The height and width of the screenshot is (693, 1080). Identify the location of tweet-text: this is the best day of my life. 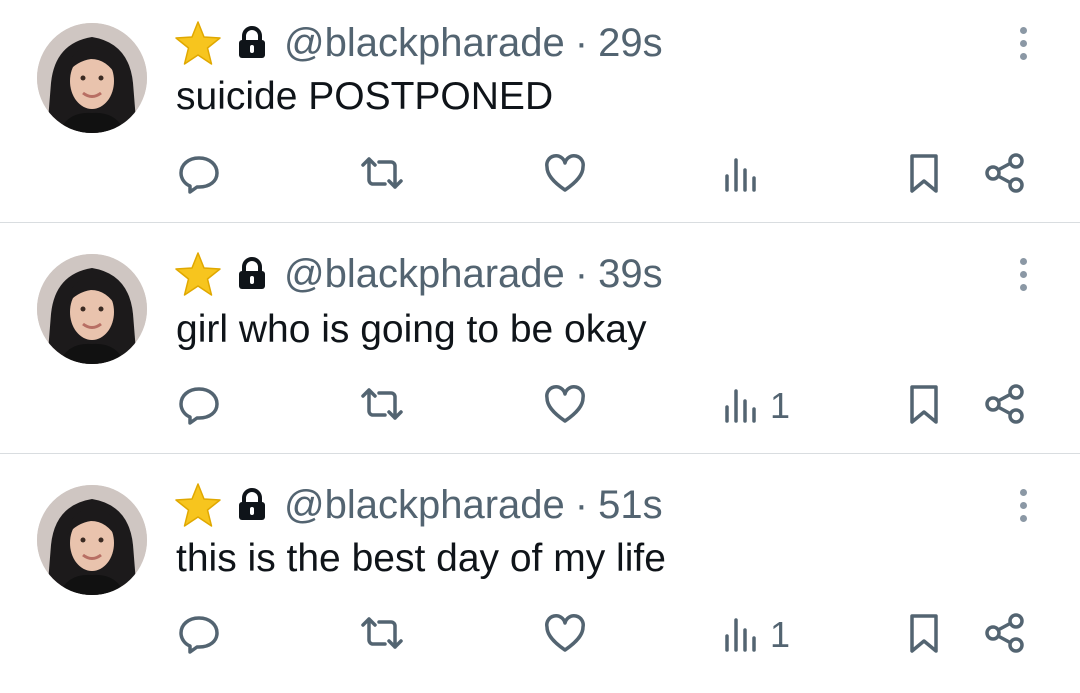
(421, 558).